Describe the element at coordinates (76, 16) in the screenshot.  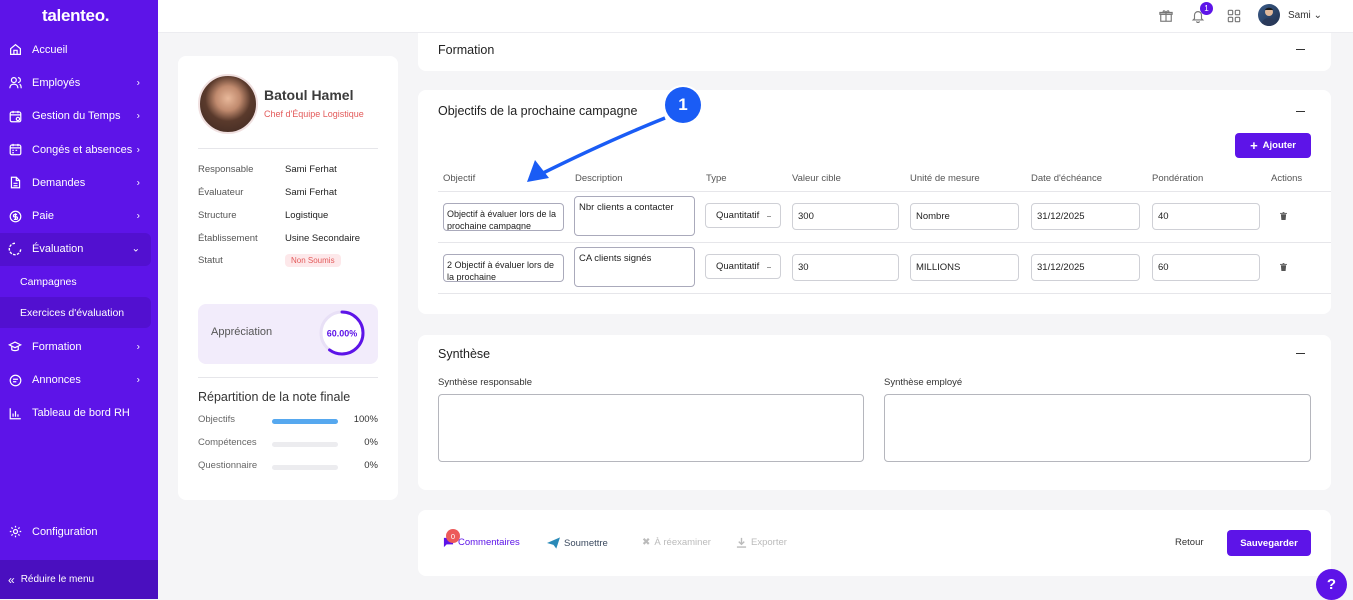
I see `brand-logo: talenteo.` at that location.